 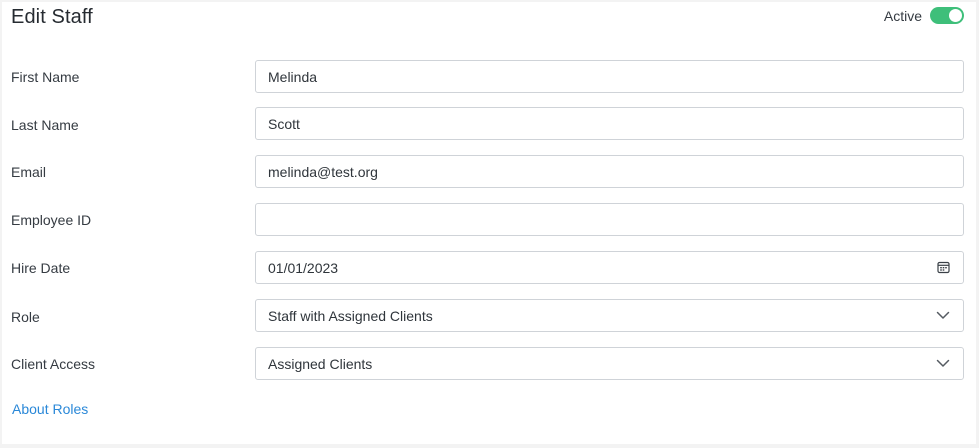 What do you see at coordinates (609, 267) in the screenshot?
I see `hire-date-input: 01/01/2023` at bounding box center [609, 267].